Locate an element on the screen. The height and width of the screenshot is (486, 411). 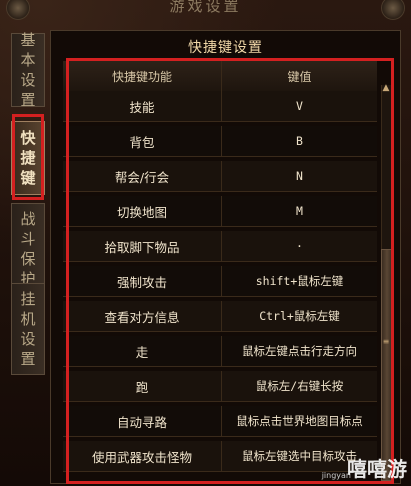
scrollbar-thumb is located at coordinates (387, 365).